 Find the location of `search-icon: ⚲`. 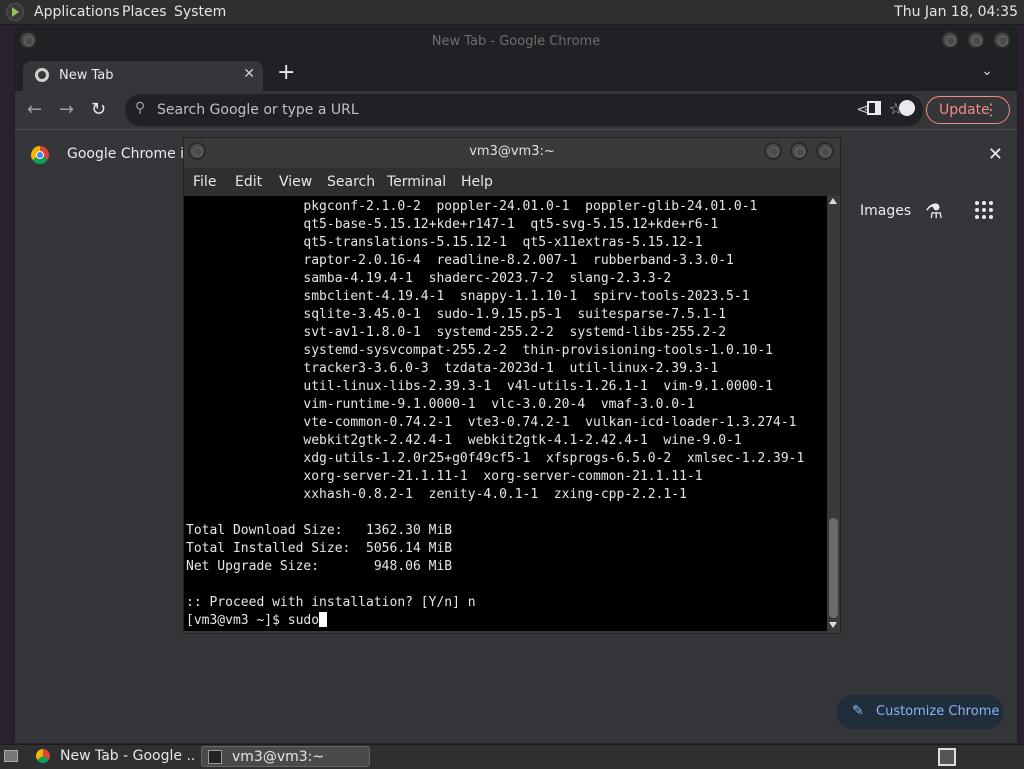

search-icon: ⚲ is located at coordinates (140, 108).